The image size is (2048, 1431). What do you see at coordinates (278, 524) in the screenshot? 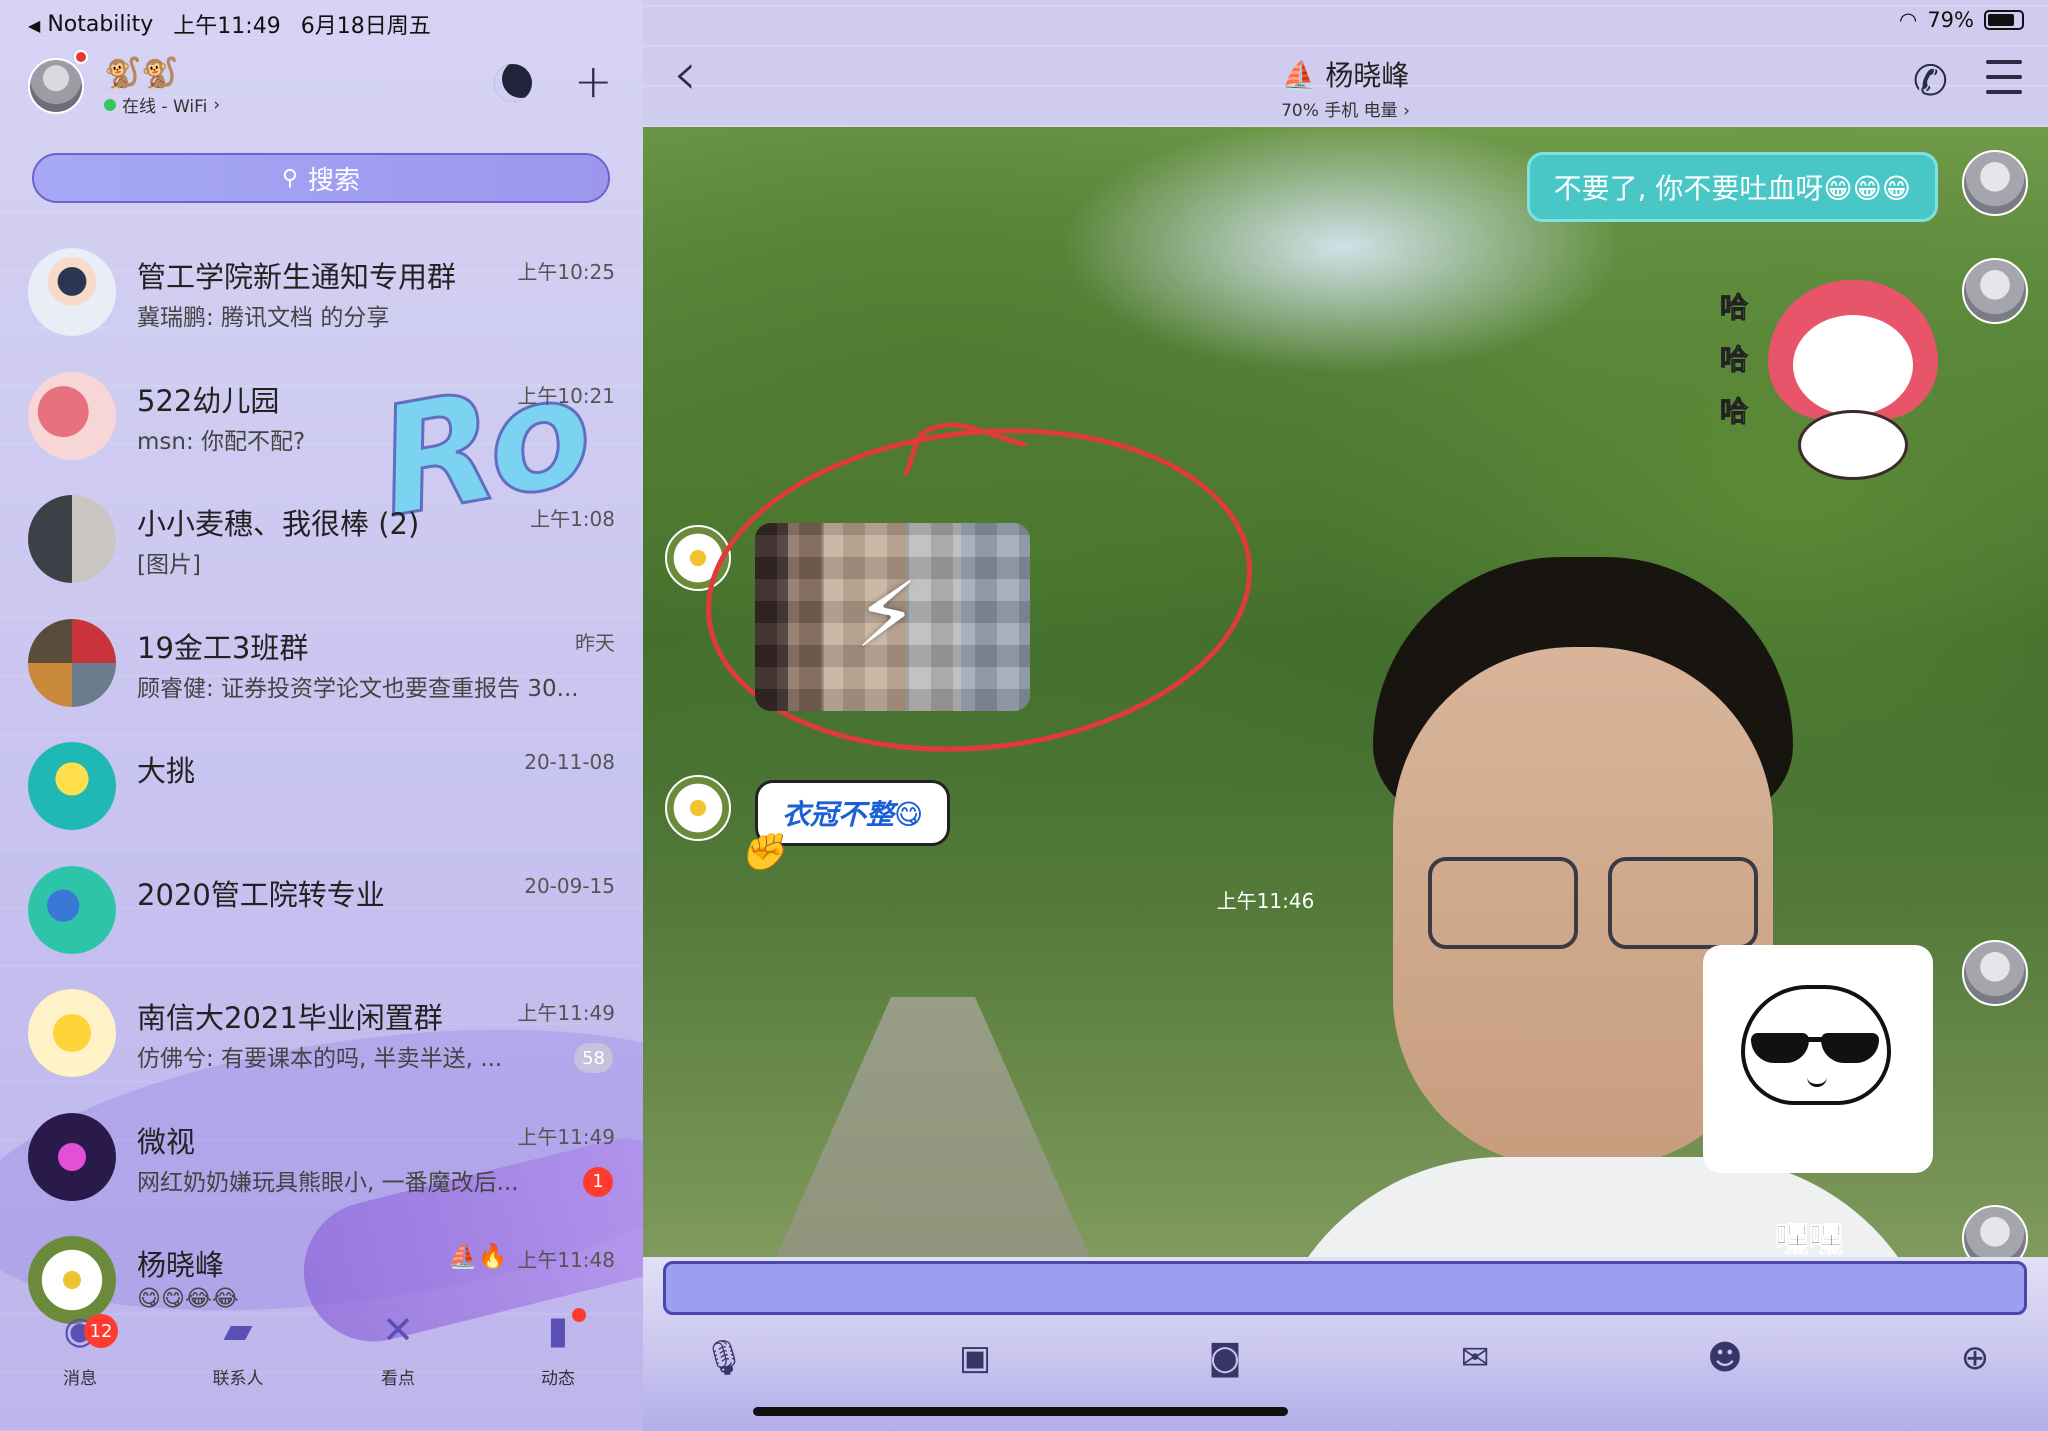
I see `chat-name: 小小麦穗、我很棒 (2)` at bounding box center [278, 524].